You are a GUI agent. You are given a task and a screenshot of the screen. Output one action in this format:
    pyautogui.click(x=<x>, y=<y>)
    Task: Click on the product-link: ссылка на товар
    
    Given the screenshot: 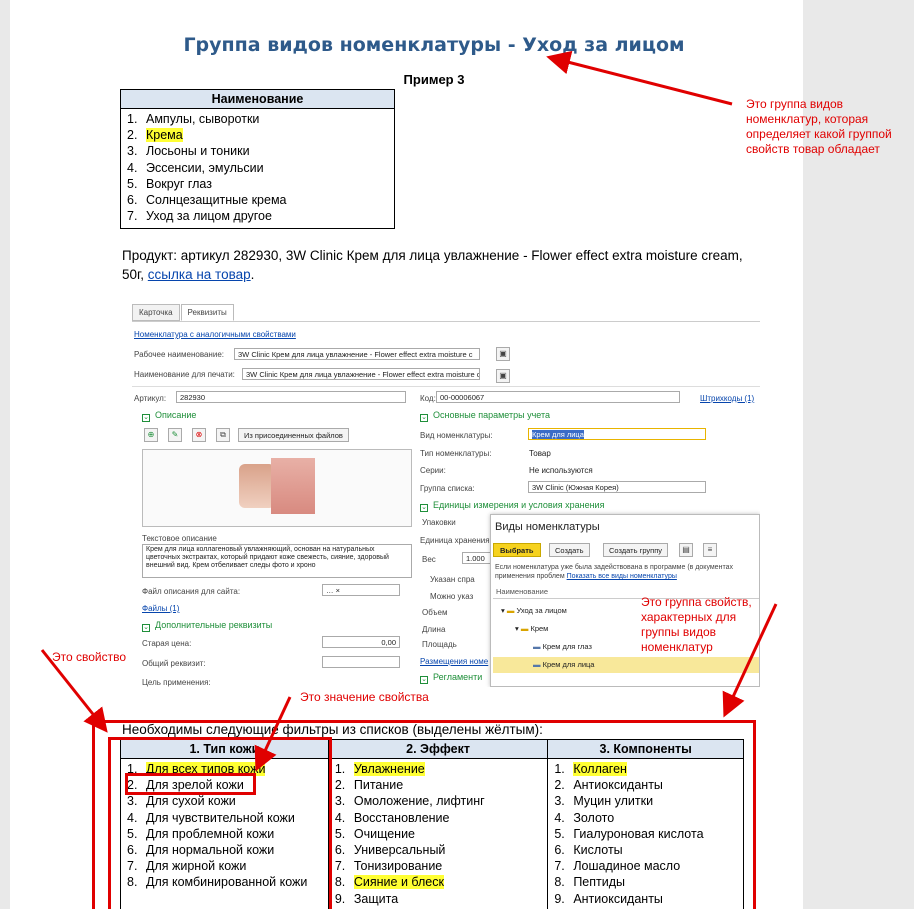 What is the action you would take?
    pyautogui.click(x=199, y=274)
    